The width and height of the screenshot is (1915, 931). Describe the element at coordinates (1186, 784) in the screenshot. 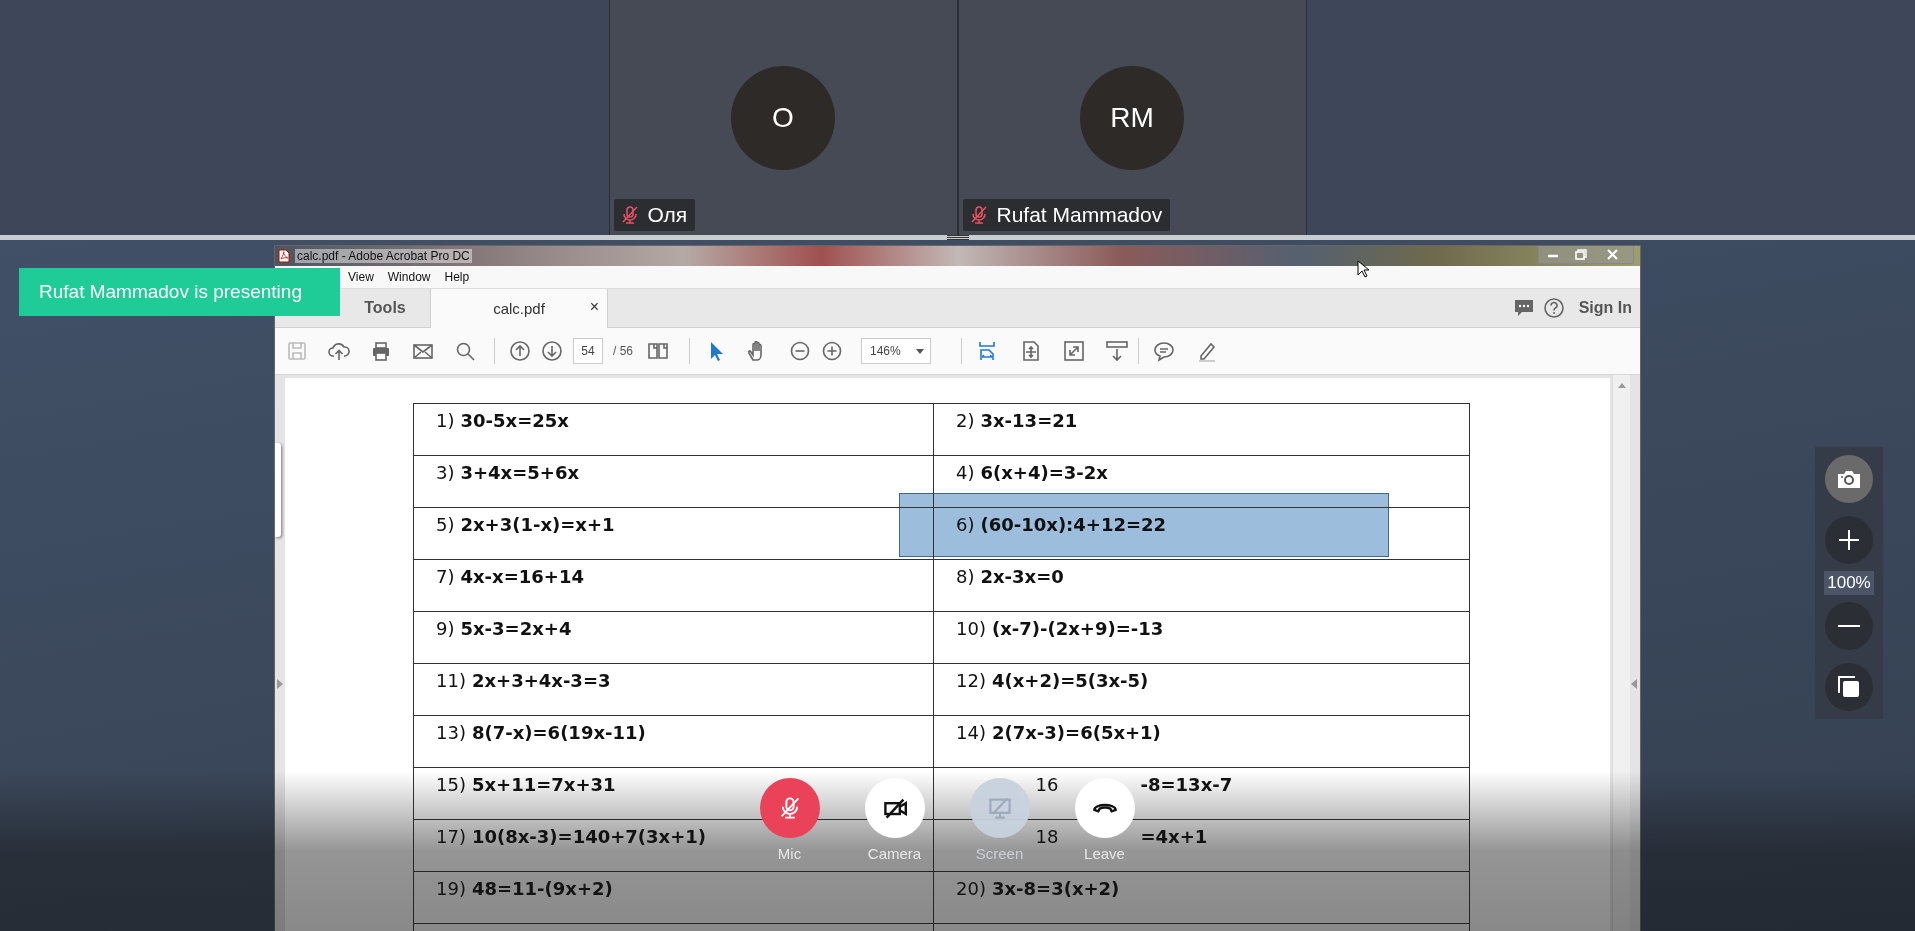

I see `equation-fragment: -8=13x-7` at that location.